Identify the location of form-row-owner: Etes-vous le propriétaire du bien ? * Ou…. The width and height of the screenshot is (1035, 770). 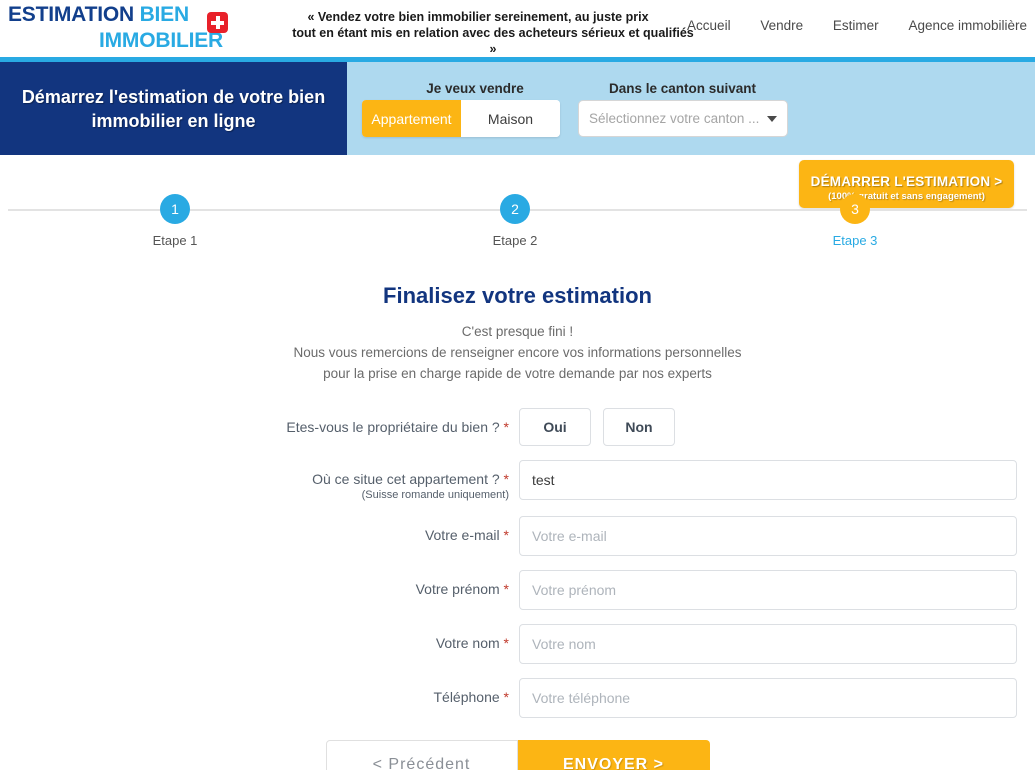
(517, 427).